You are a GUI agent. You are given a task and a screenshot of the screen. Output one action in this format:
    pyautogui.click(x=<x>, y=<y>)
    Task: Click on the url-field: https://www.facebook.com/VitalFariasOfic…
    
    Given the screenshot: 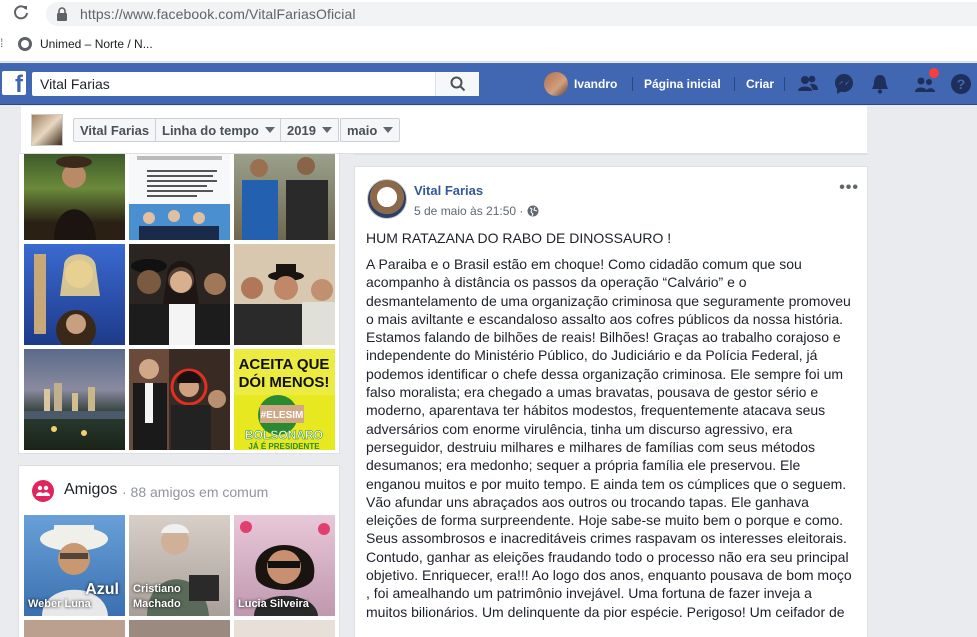 What is the action you would take?
    pyautogui.click(x=511, y=14)
    